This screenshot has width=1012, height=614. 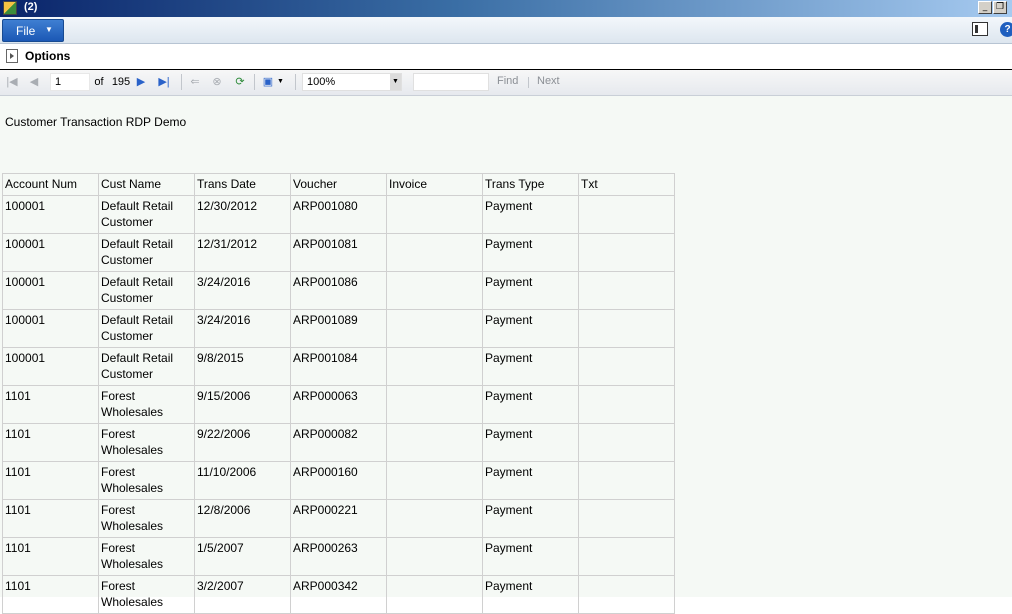 I want to click on column-header-trans-type: Trans Type, so click(x=530, y=184).